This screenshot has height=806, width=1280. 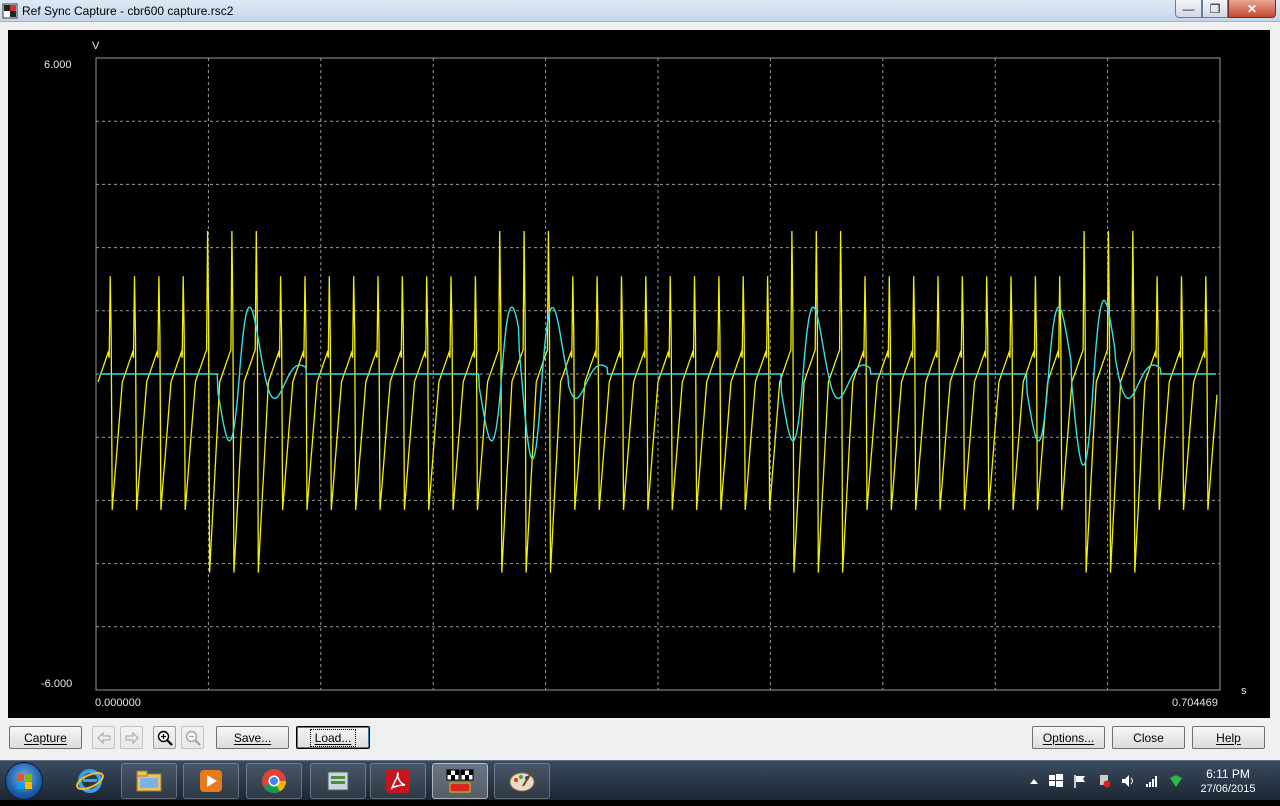 What do you see at coordinates (10, 11) in the screenshot?
I see `app-icon` at bounding box center [10, 11].